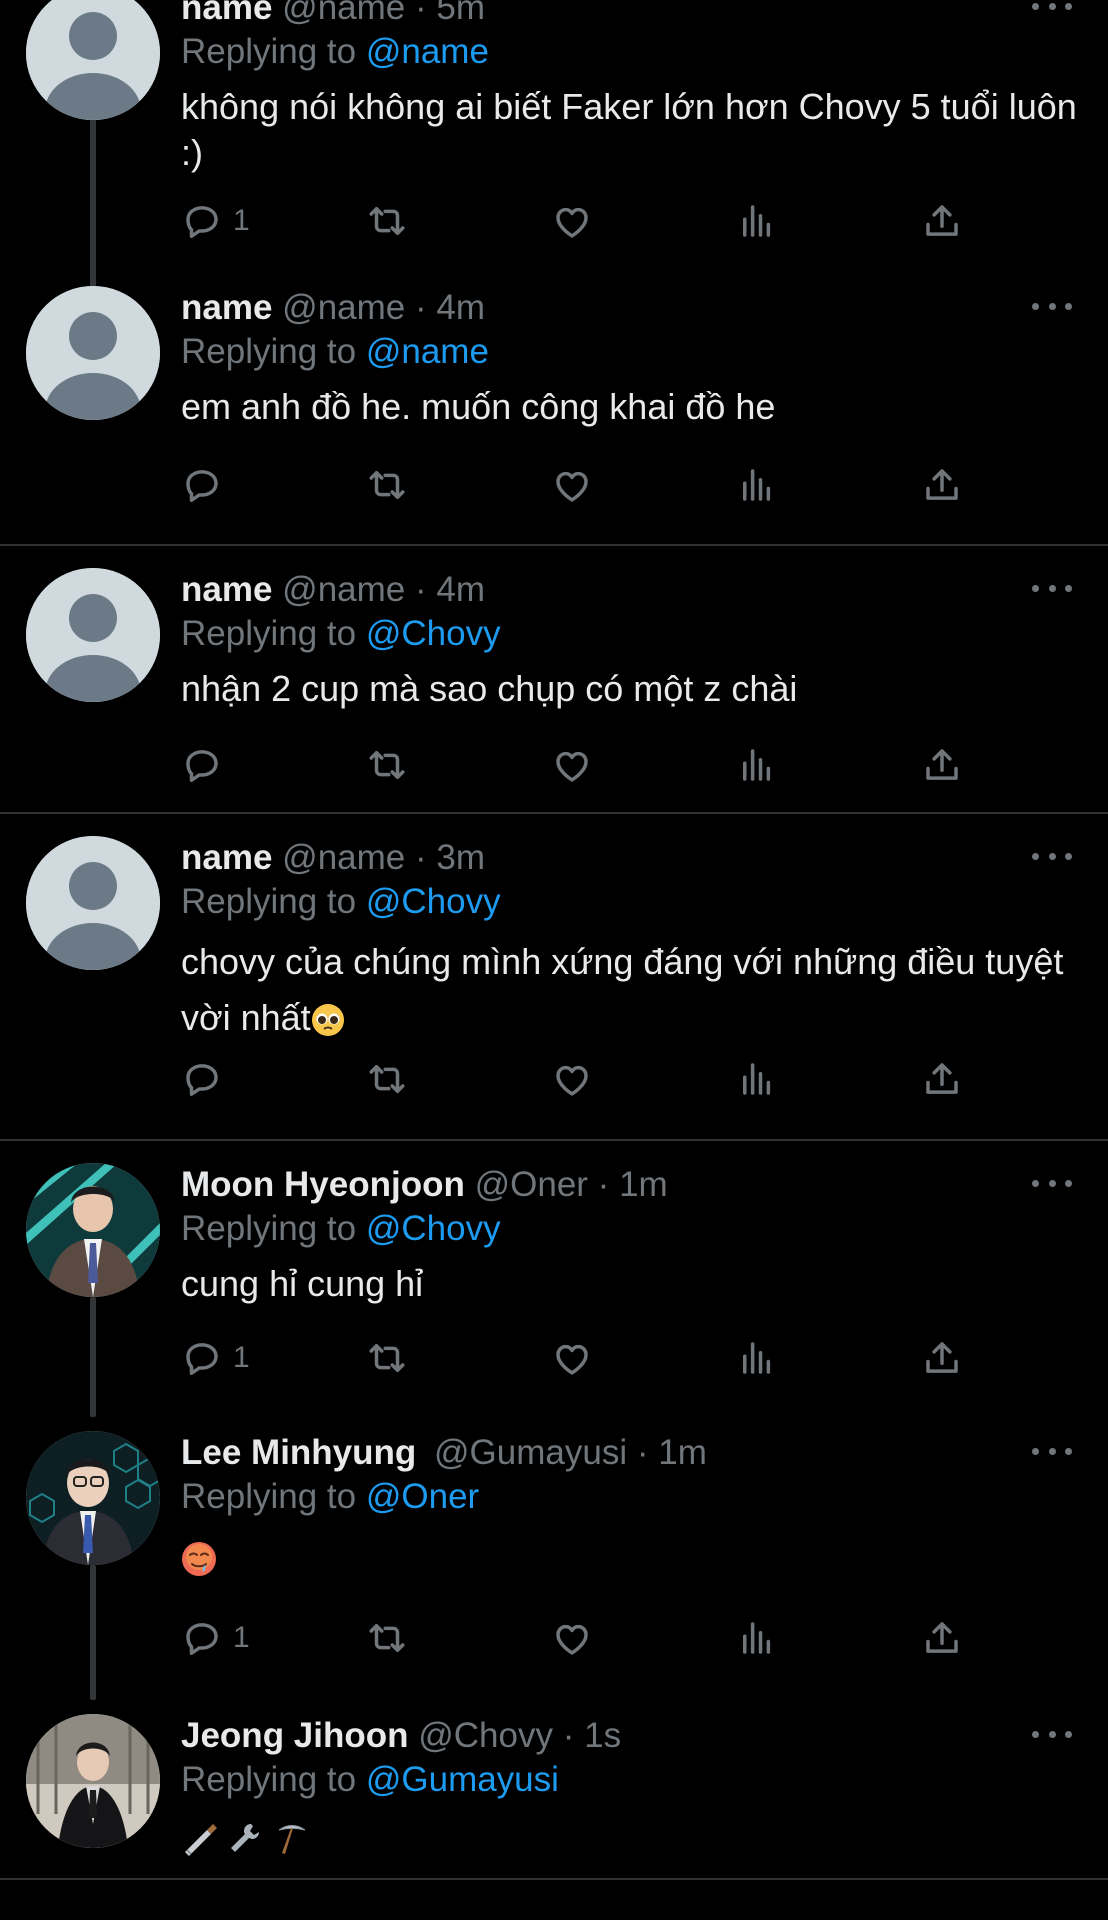  Describe the element at coordinates (93, 1632) in the screenshot. I see `thread-connector` at that location.